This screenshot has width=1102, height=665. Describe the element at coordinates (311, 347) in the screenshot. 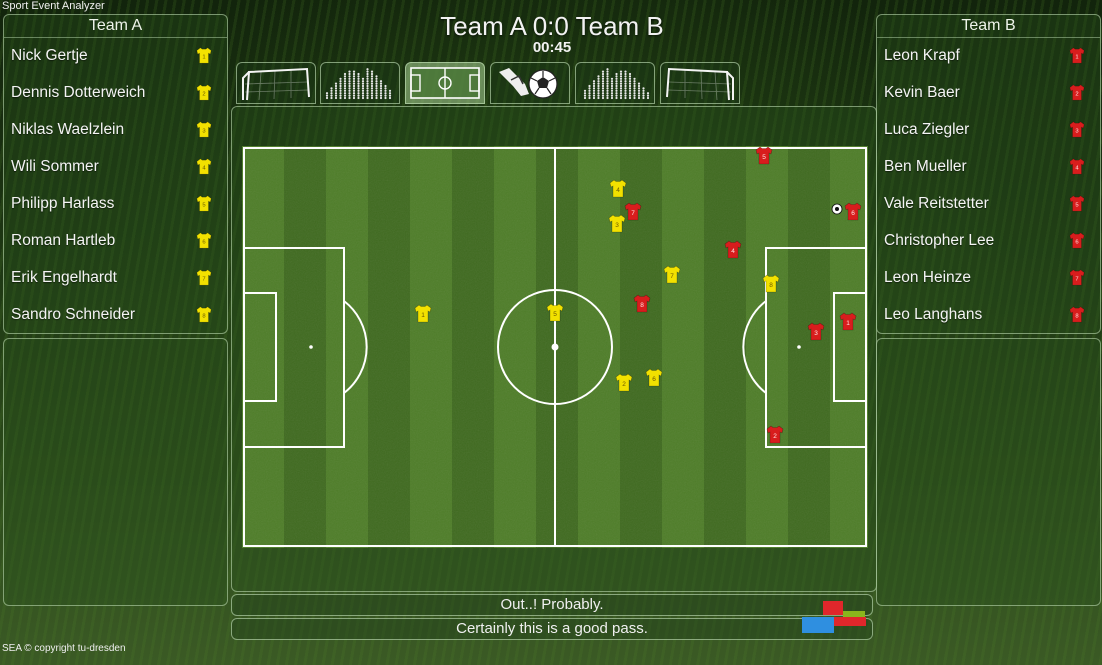

I see `penalty-spot-left` at that location.